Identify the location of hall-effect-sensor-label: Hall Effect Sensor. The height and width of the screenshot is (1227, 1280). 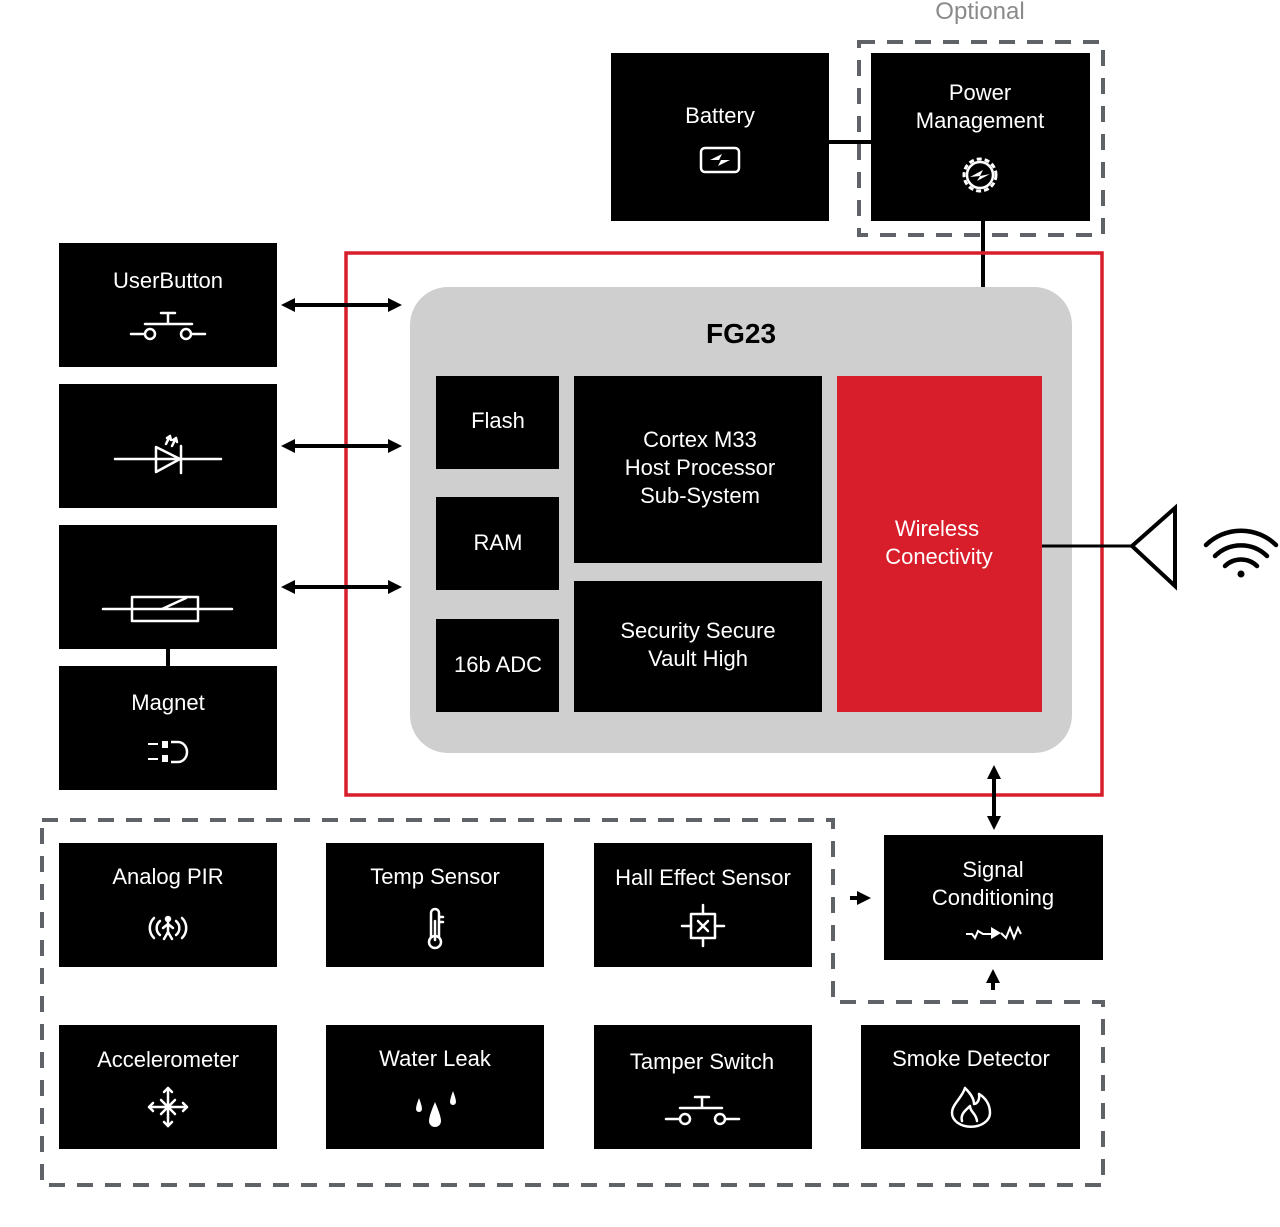
(703, 877).